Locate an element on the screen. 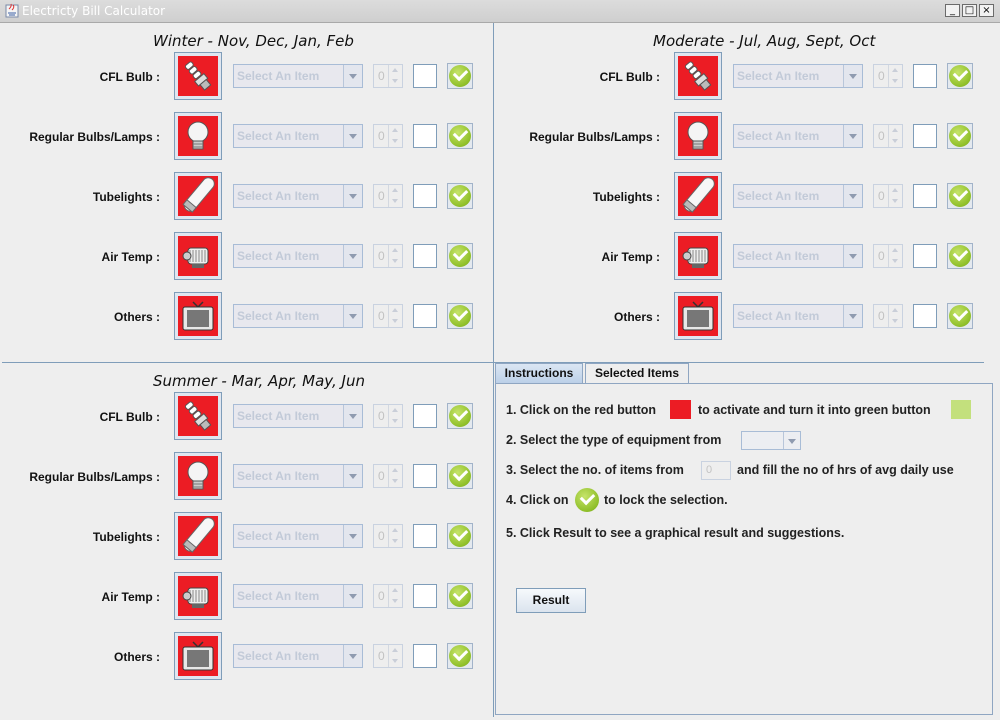  moderate-tubelights-lock-button is located at coordinates (960, 196).